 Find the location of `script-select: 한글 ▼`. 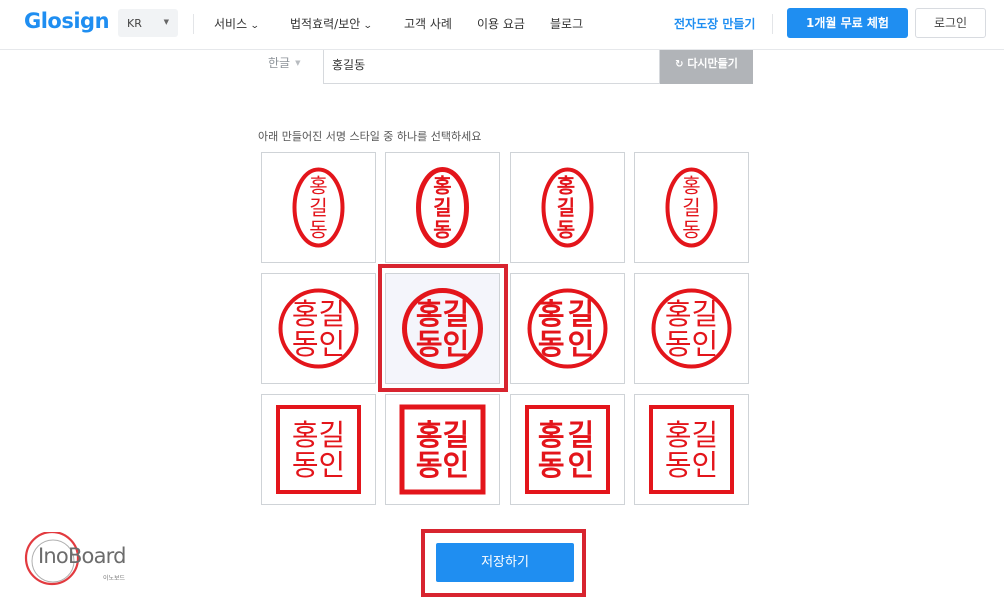

script-select: 한글 ▼ is located at coordinates (284, 62).